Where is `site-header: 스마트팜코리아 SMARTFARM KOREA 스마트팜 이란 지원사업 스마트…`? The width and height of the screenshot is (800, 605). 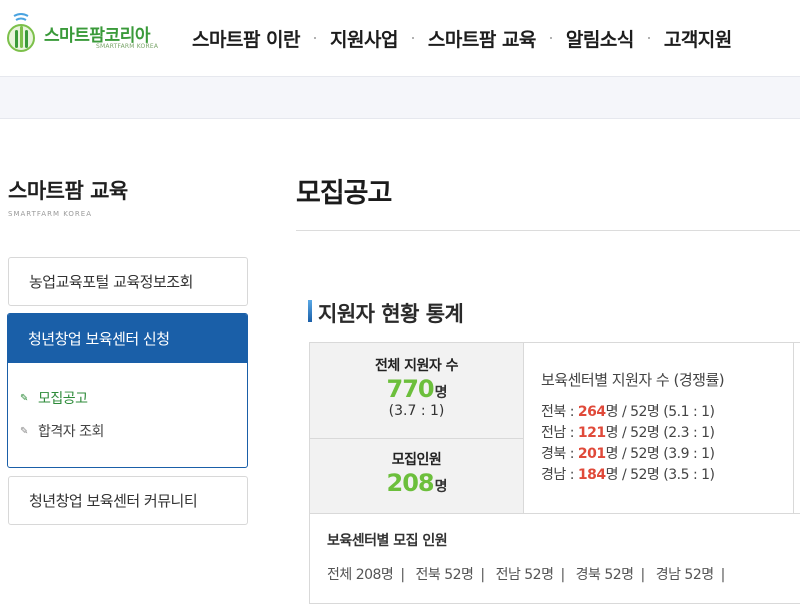 site-header: 스마트팜코리아 SMARTFARM KOREA 스마트팜 이란 지원사업 스마트… is located at coordinates (400, 38).